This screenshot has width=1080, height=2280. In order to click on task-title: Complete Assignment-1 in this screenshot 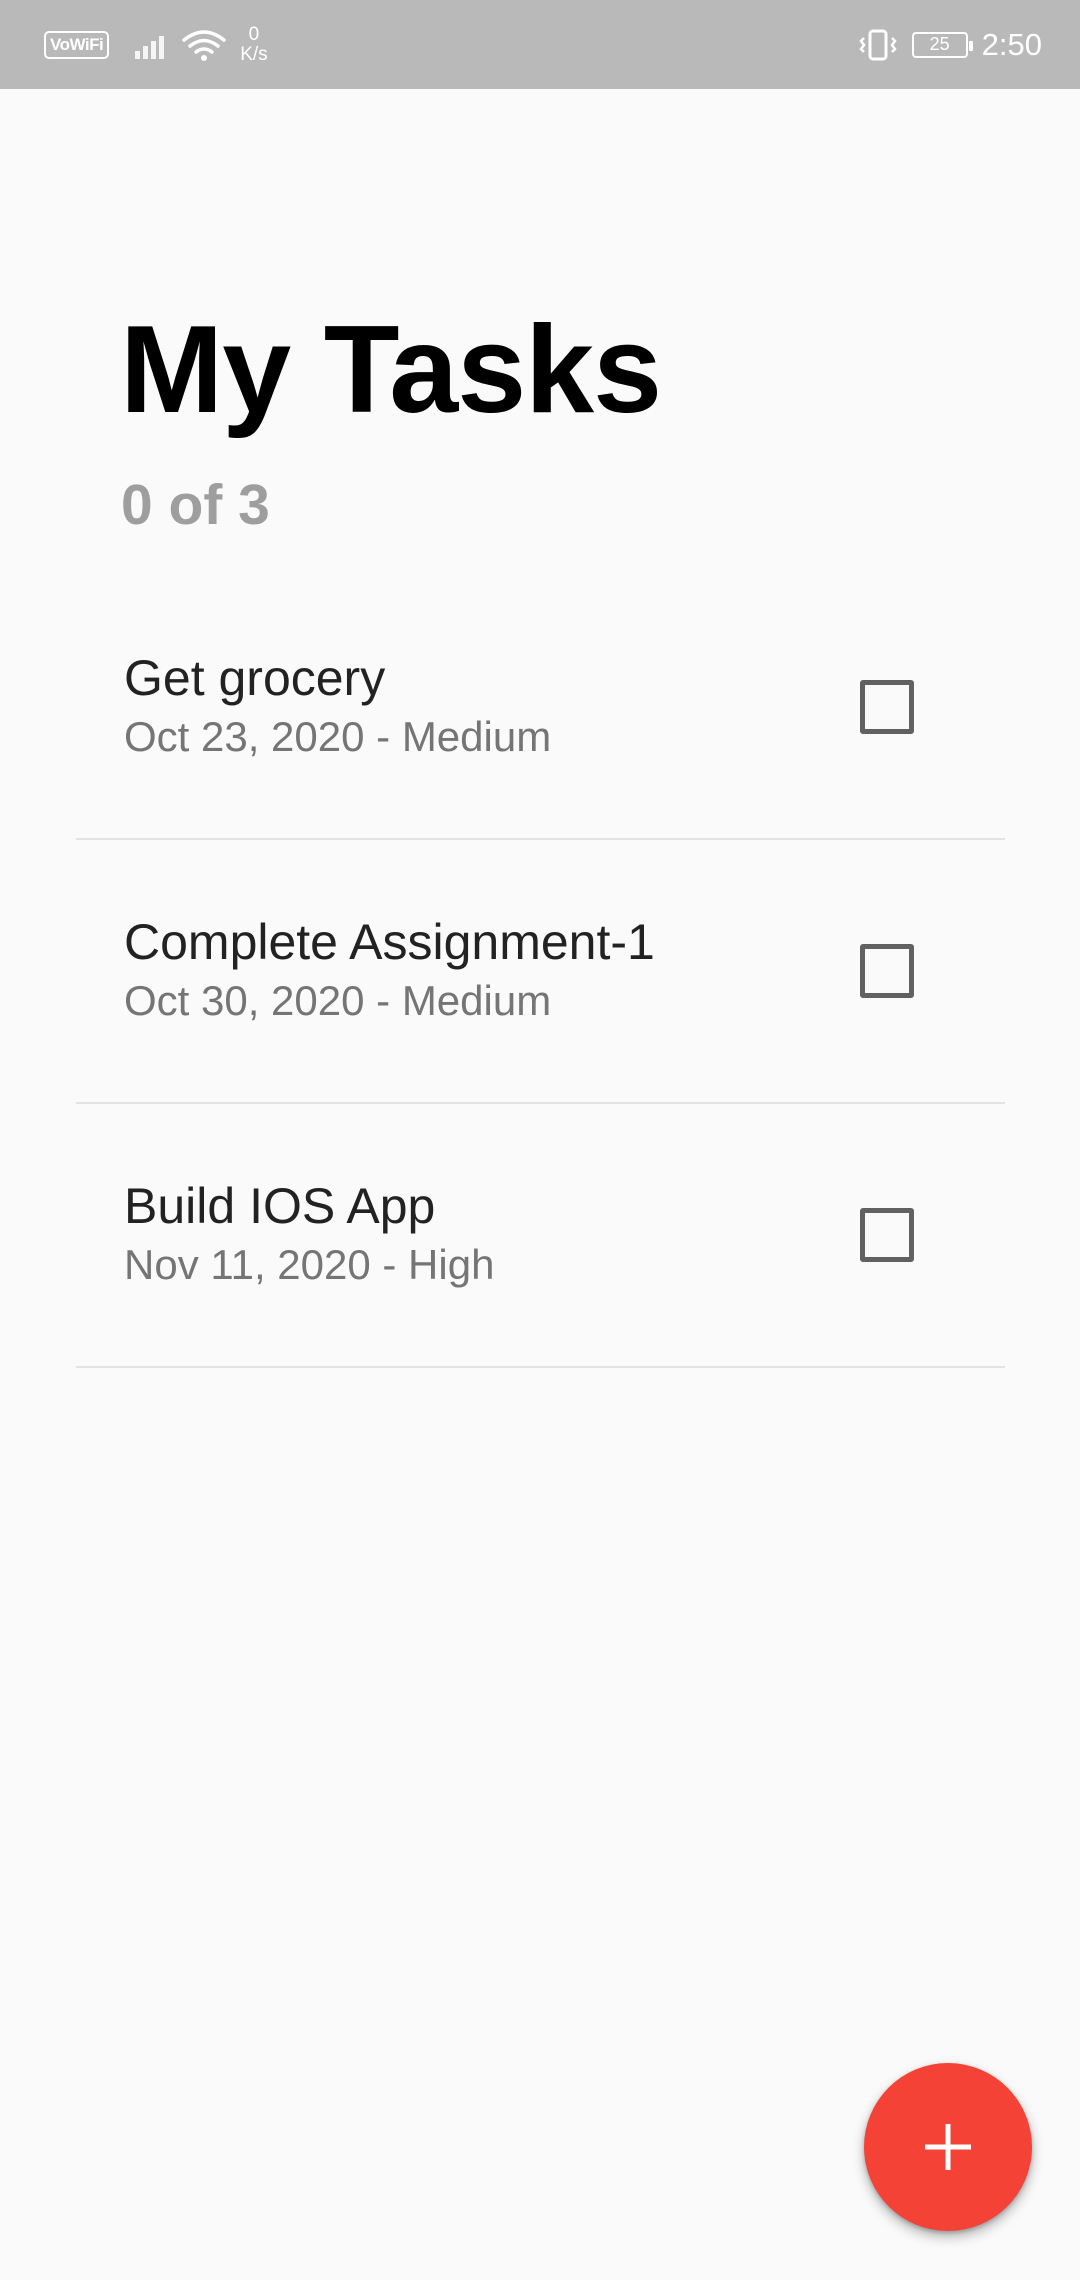, I will do `click(389, 942)`.